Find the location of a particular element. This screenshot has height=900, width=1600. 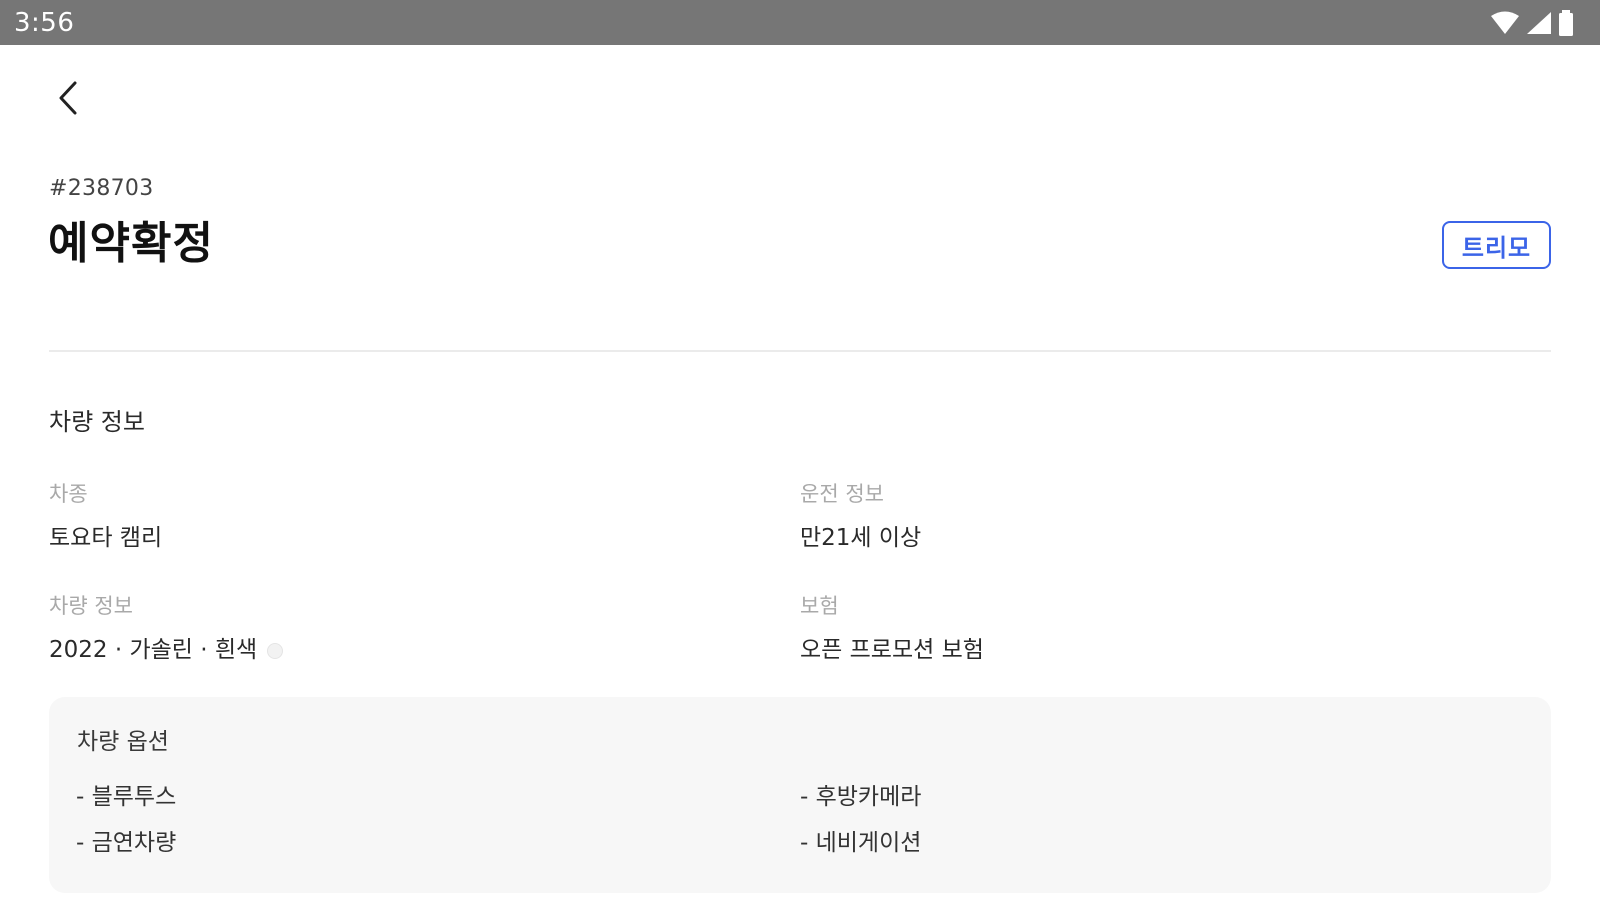

reservation-number: #238703 is located at coordinates (101, 188).